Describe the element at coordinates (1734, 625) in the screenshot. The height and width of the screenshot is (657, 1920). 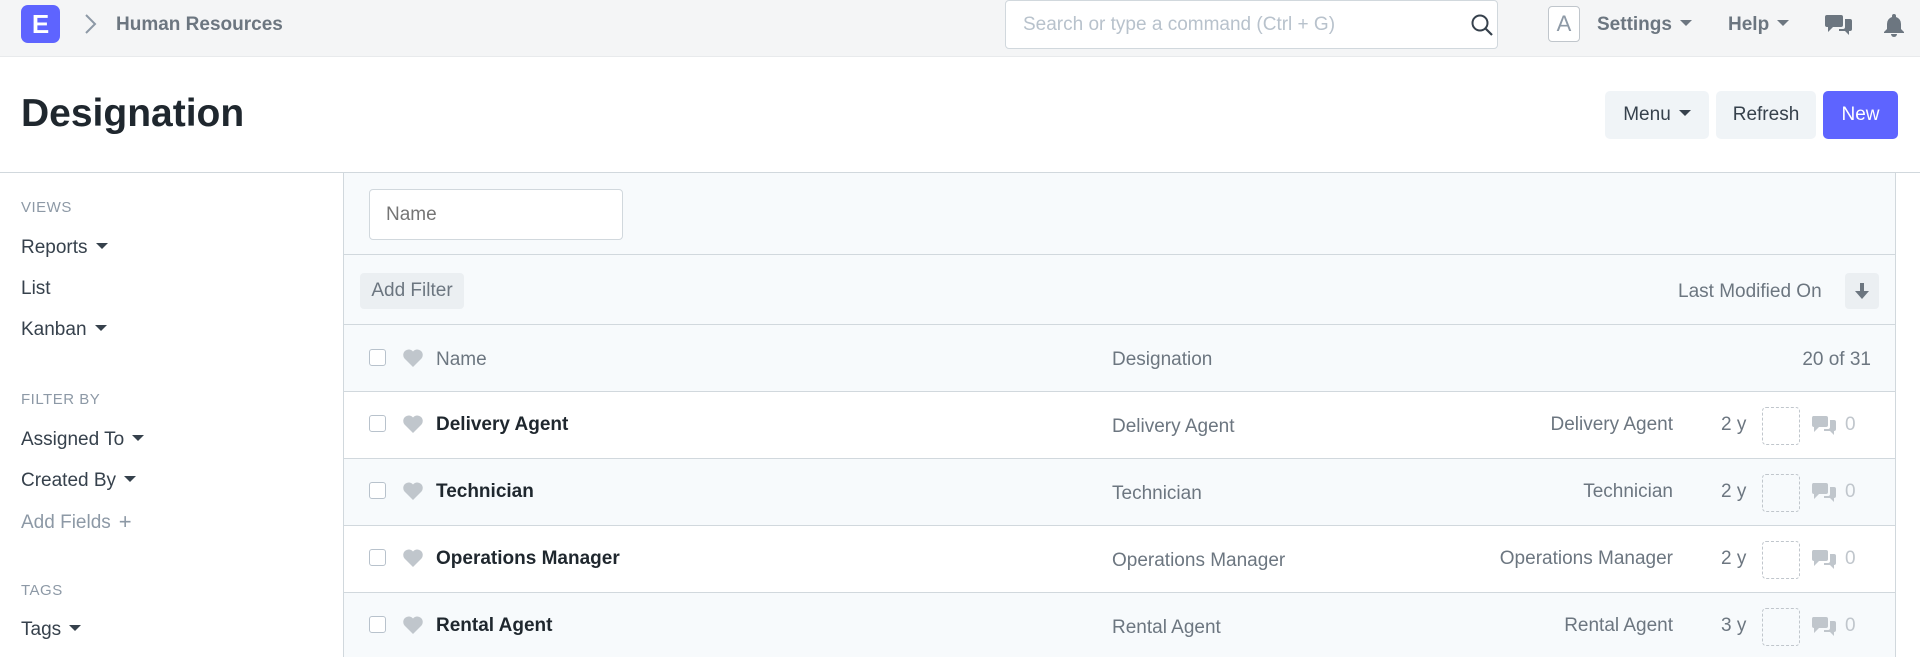
I see `row-modified-age: 3 y` at that location.